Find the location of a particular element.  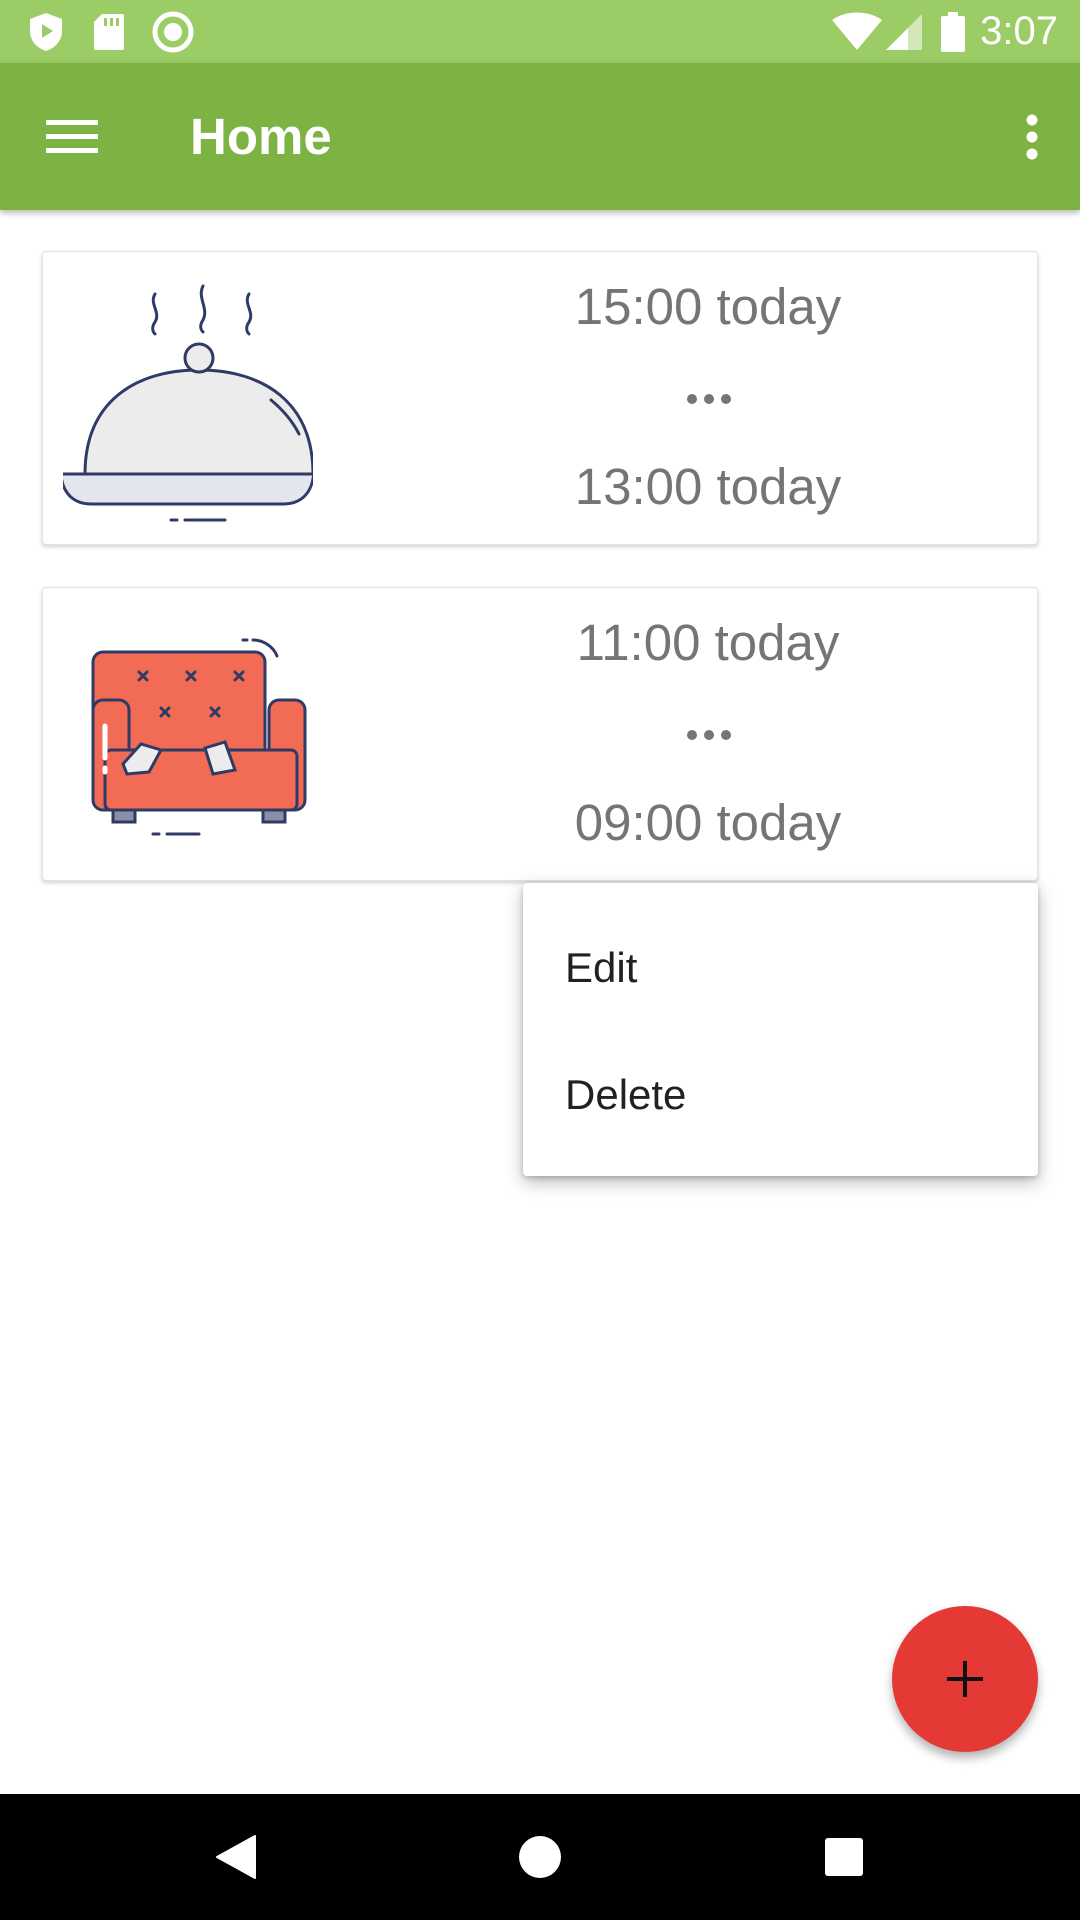

menu-item-delete: Delete is located at coordinates (780, 1095).